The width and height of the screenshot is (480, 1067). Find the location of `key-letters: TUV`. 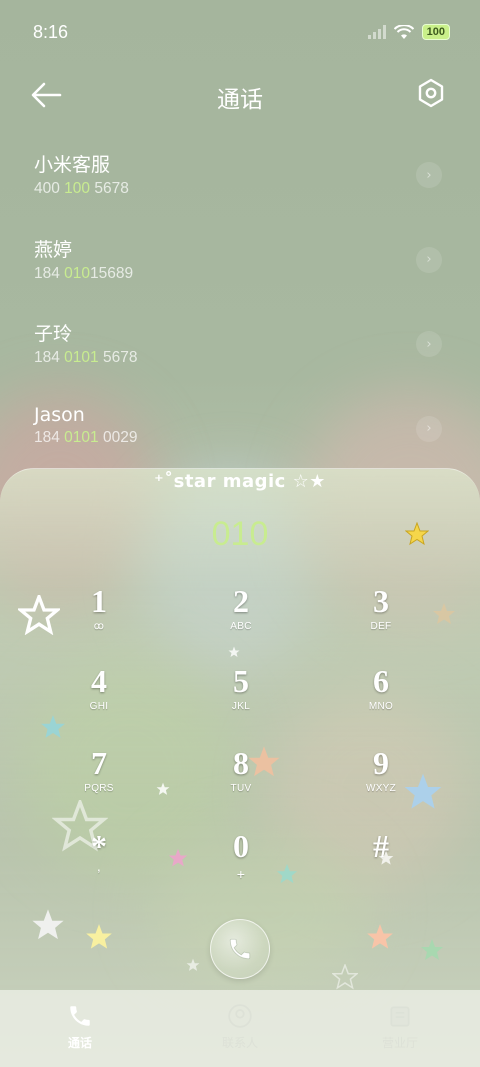

key-letters: TUV is located at coordinates (241, 788).